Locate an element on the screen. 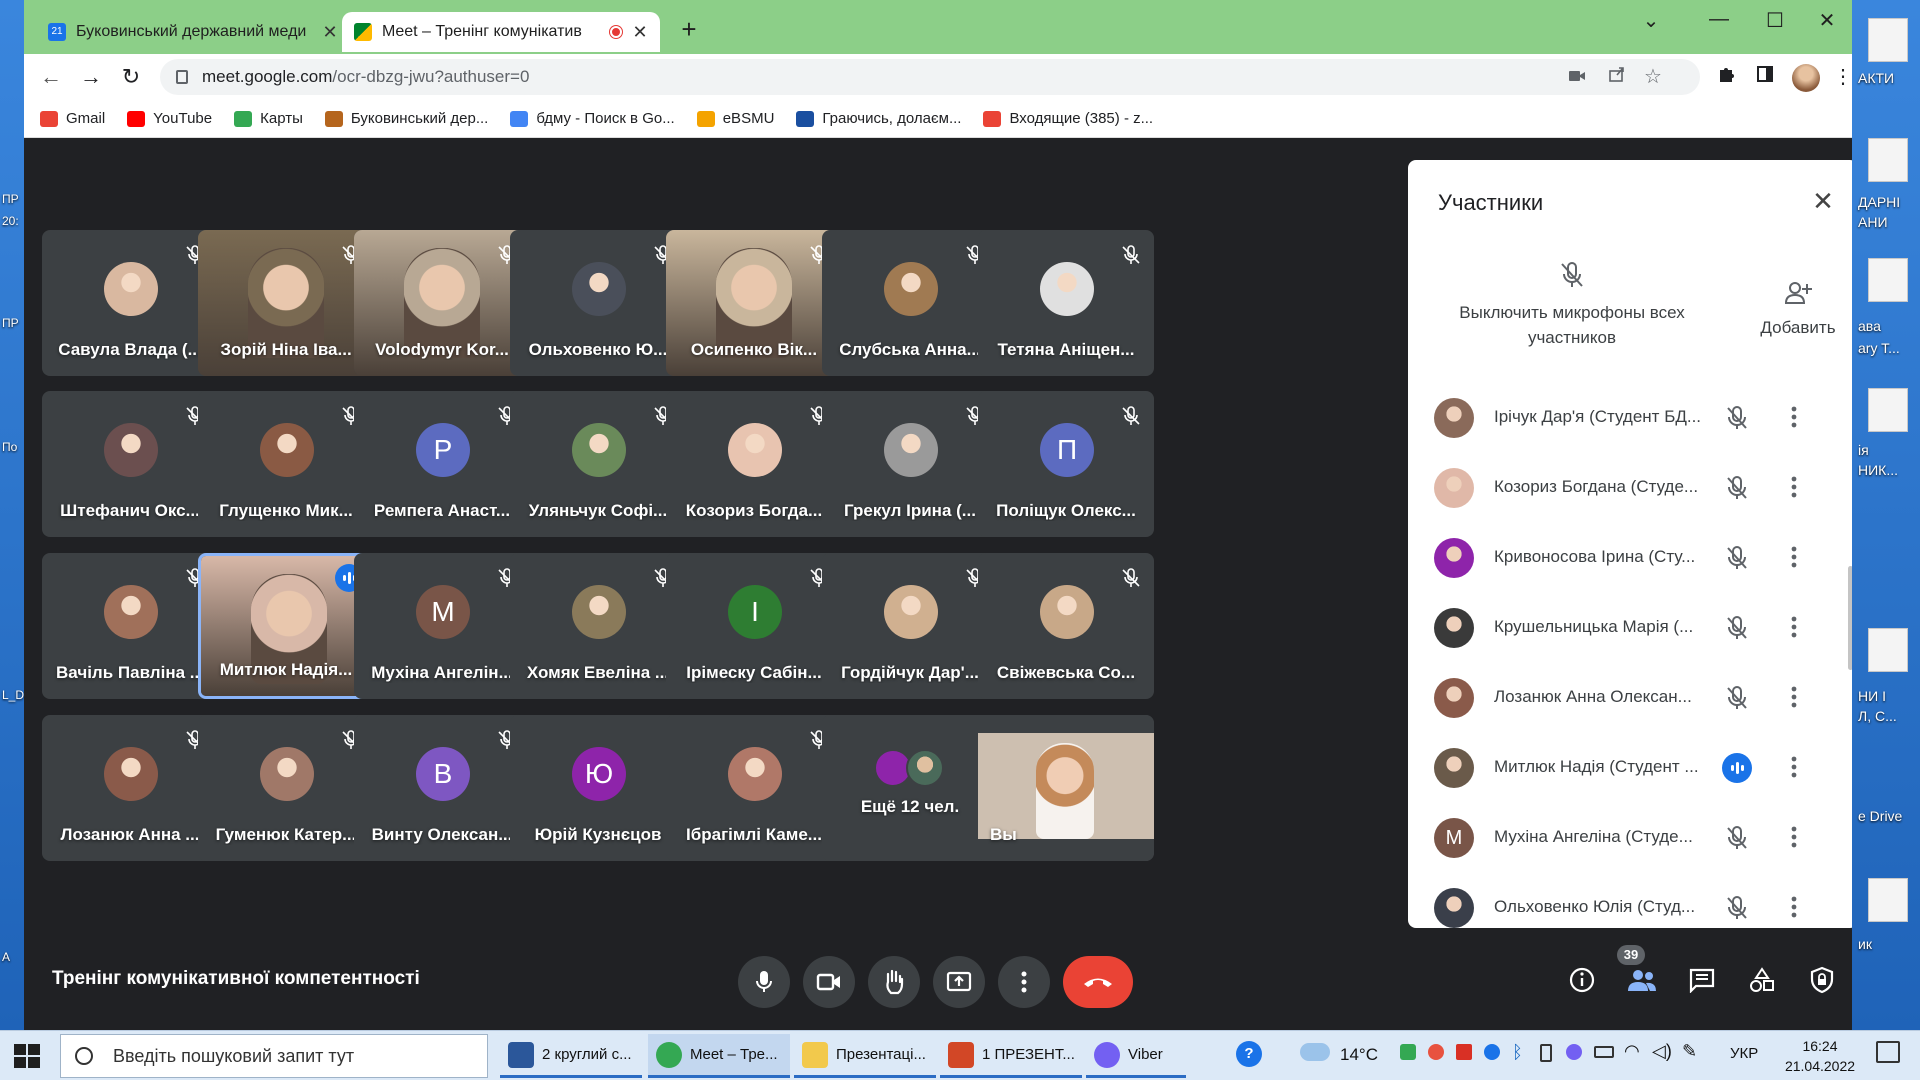 This screenshot has height=1080, width=1920. drive-tray-icon is located at coordinates (1408, 1052).